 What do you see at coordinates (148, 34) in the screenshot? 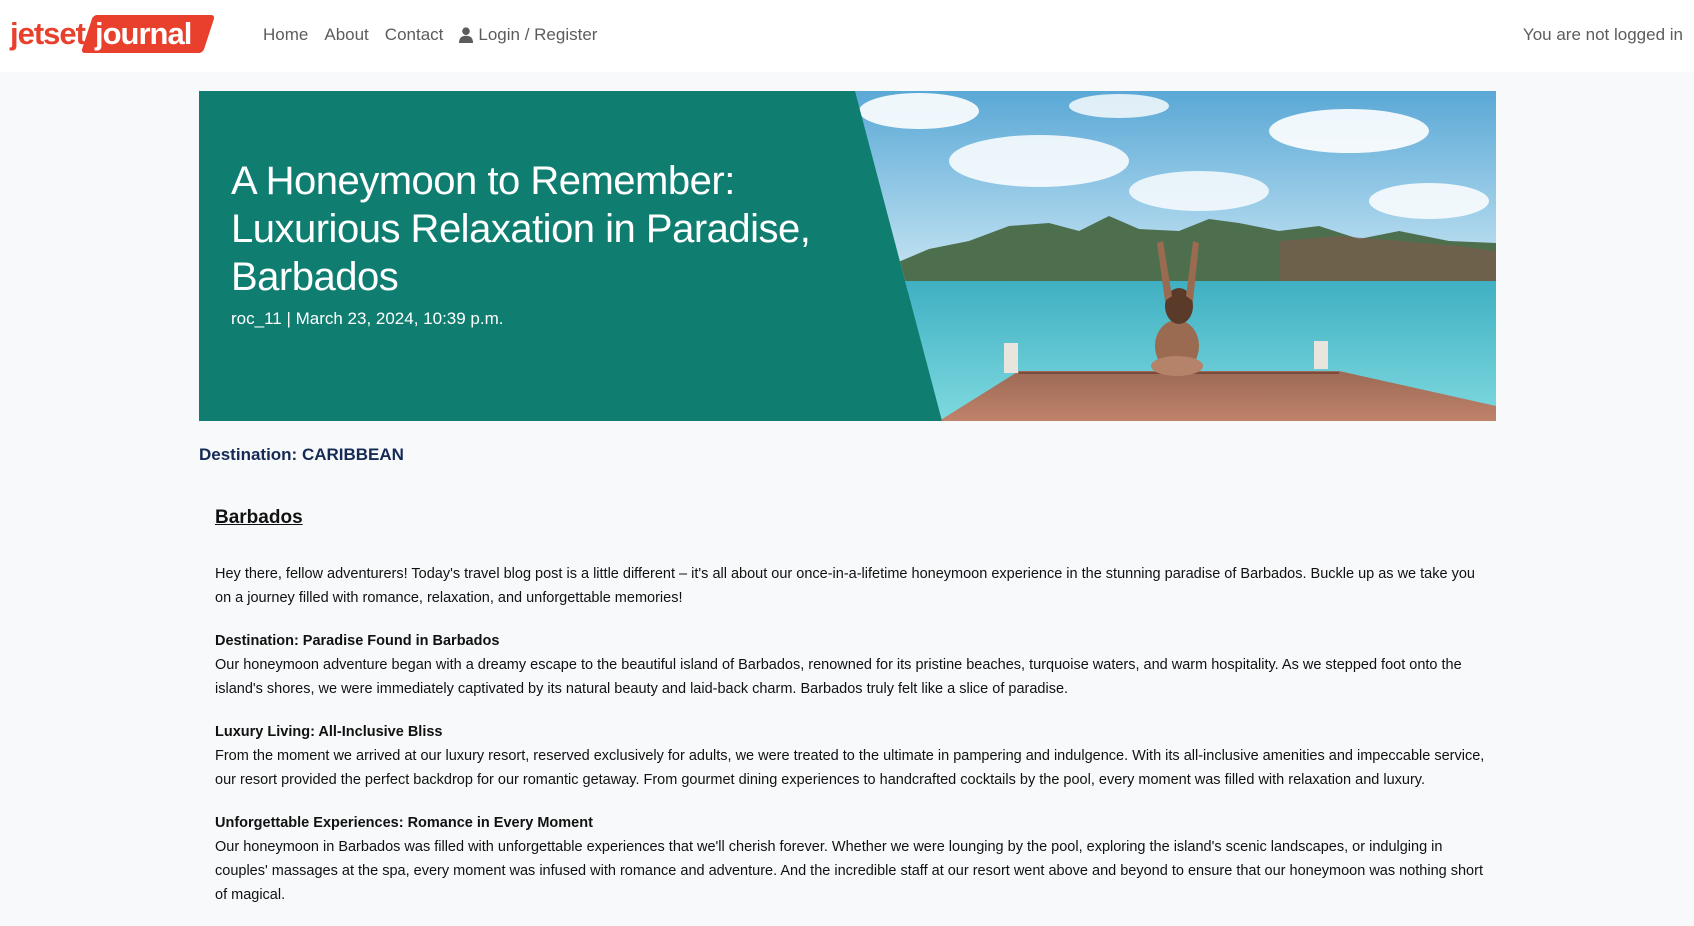
I see `brand-name-part2: journal` at bounding box center [148, 34].